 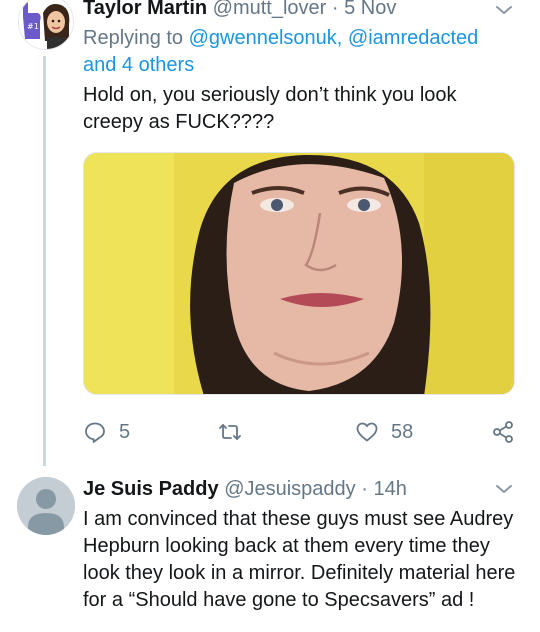 What do you see at coordinates (370, 9) in the screenshot?
I see `timestamp: 5 Nov` at bounding box center [370, 9].